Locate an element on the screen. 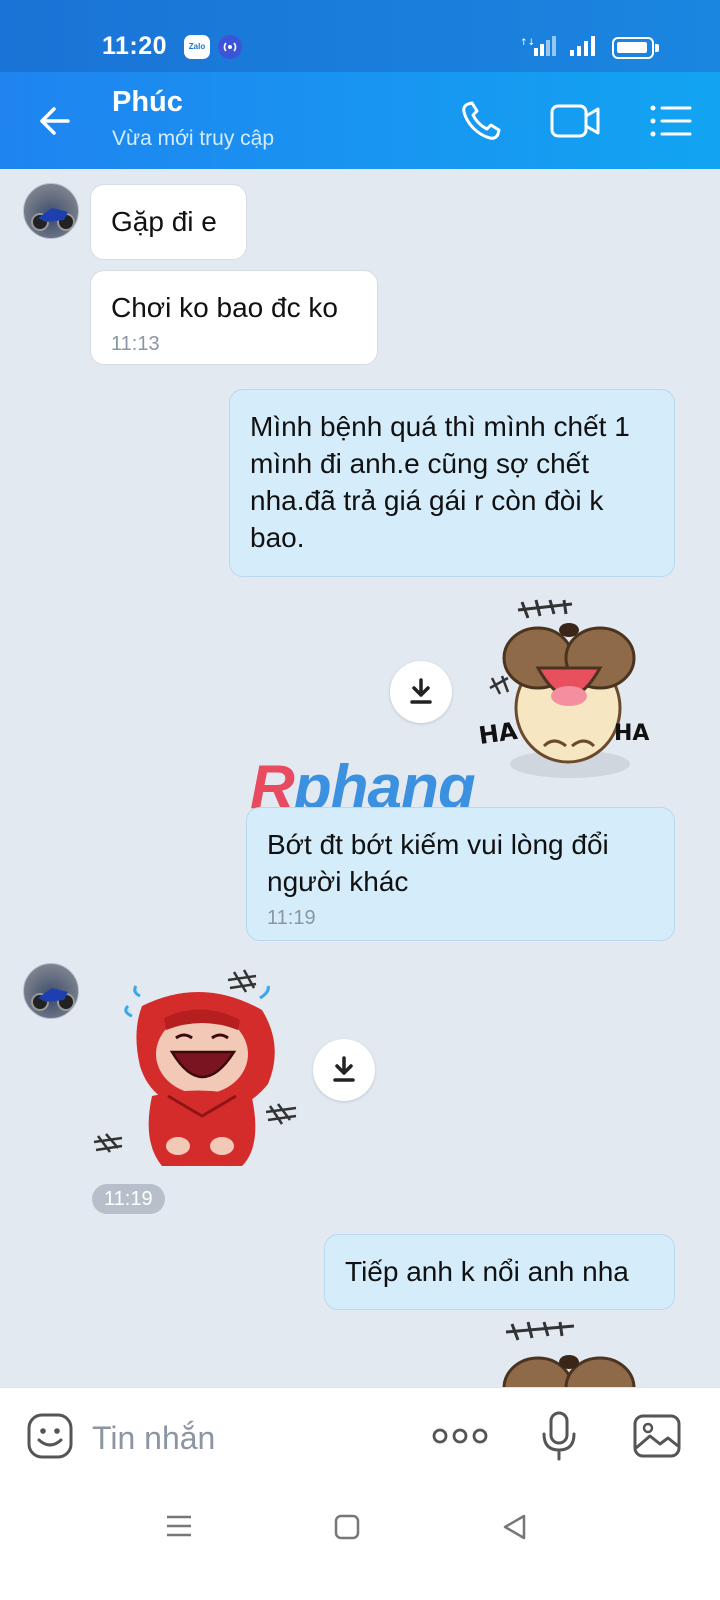  nav-back-icon is located at coordinates (515, 1527).